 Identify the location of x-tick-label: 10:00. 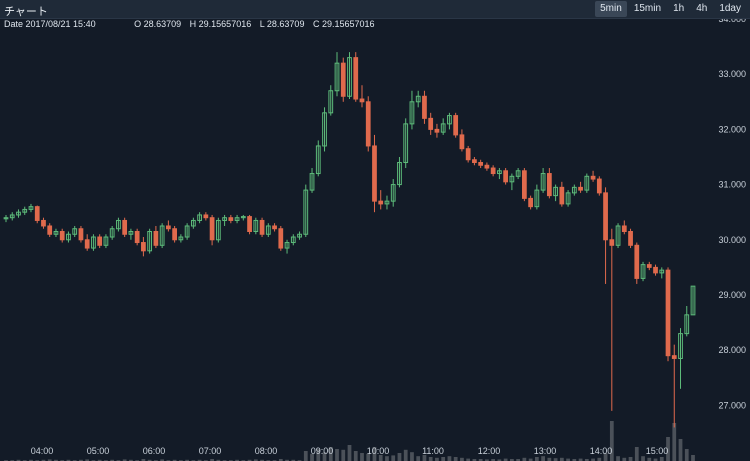
(378, 451).